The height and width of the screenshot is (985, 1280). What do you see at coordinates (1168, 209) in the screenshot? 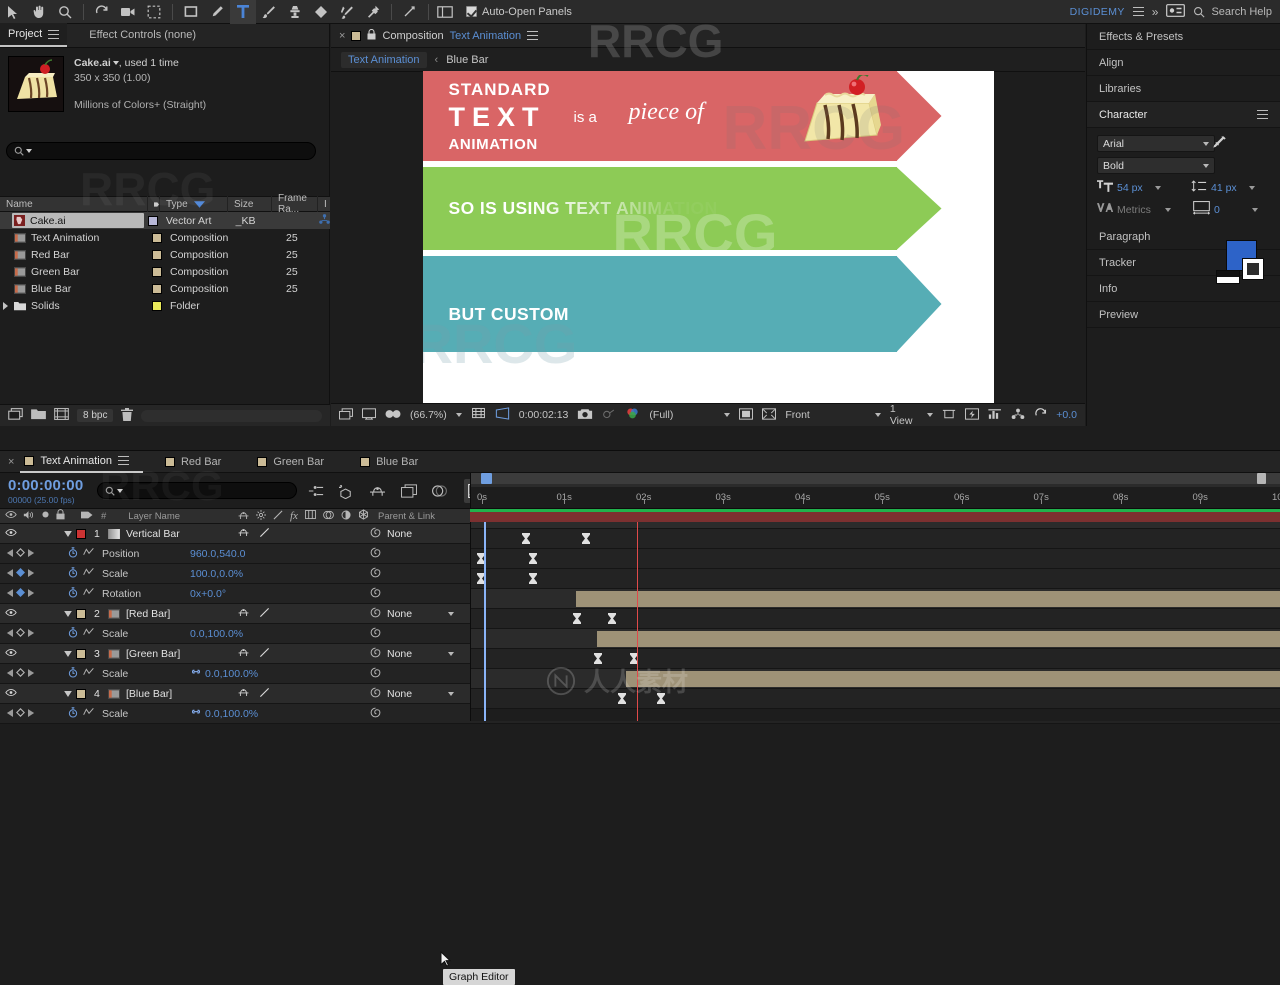
I see `kerning-dropdown-icon` at bounding box center [1168, 209].